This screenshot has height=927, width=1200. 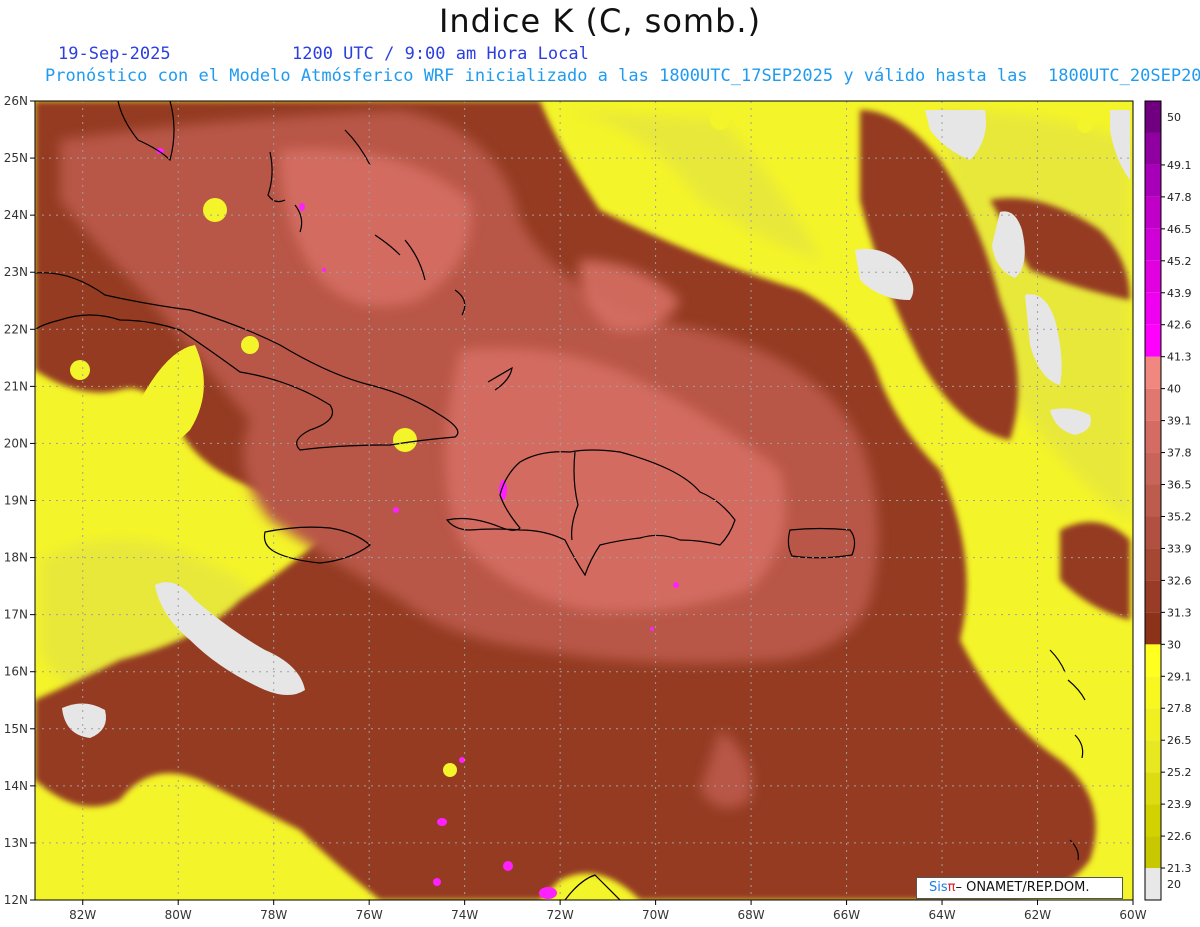 I want to click on colorbar-label: 33.9, so click(x=1179, y=548).